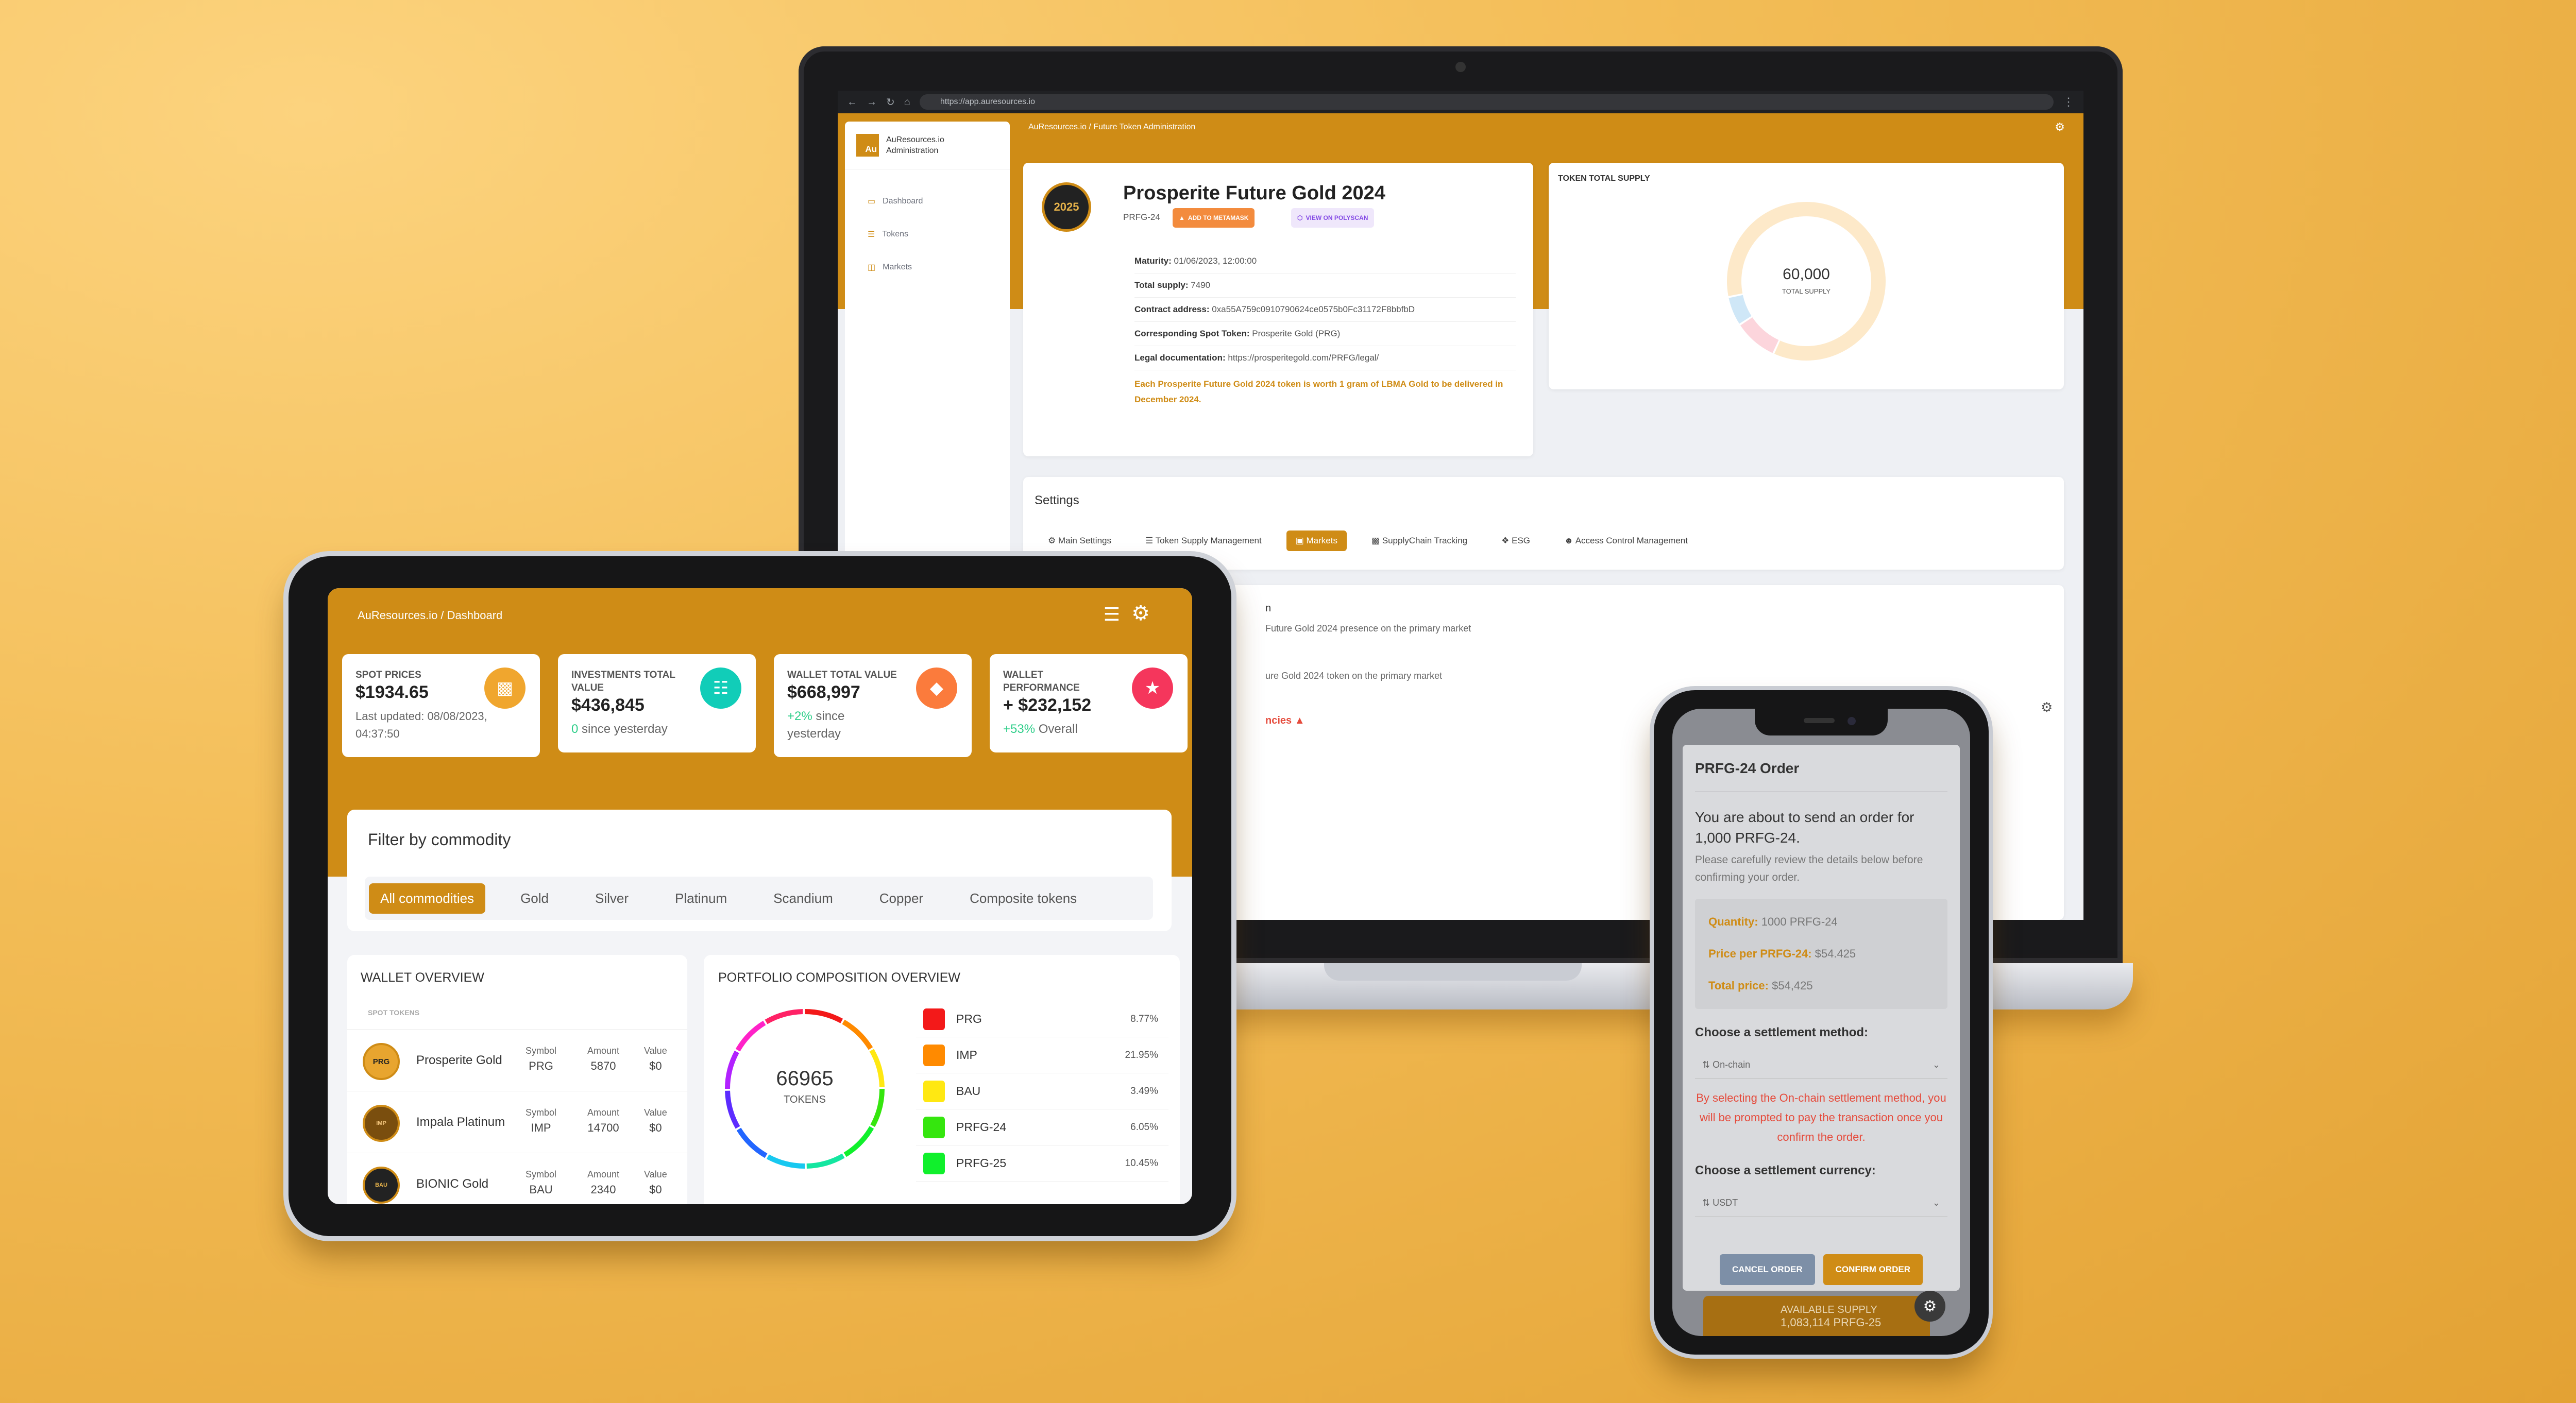 The width and height of the screenshot is (2576, 1403). Describe the element at coordinates (541, 1112) in the screenshot. I see `col-header: Symbol` at that location.